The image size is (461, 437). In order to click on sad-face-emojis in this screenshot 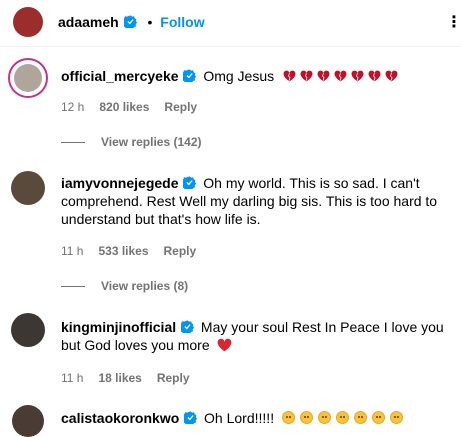, I will do `click(344, 418)`.